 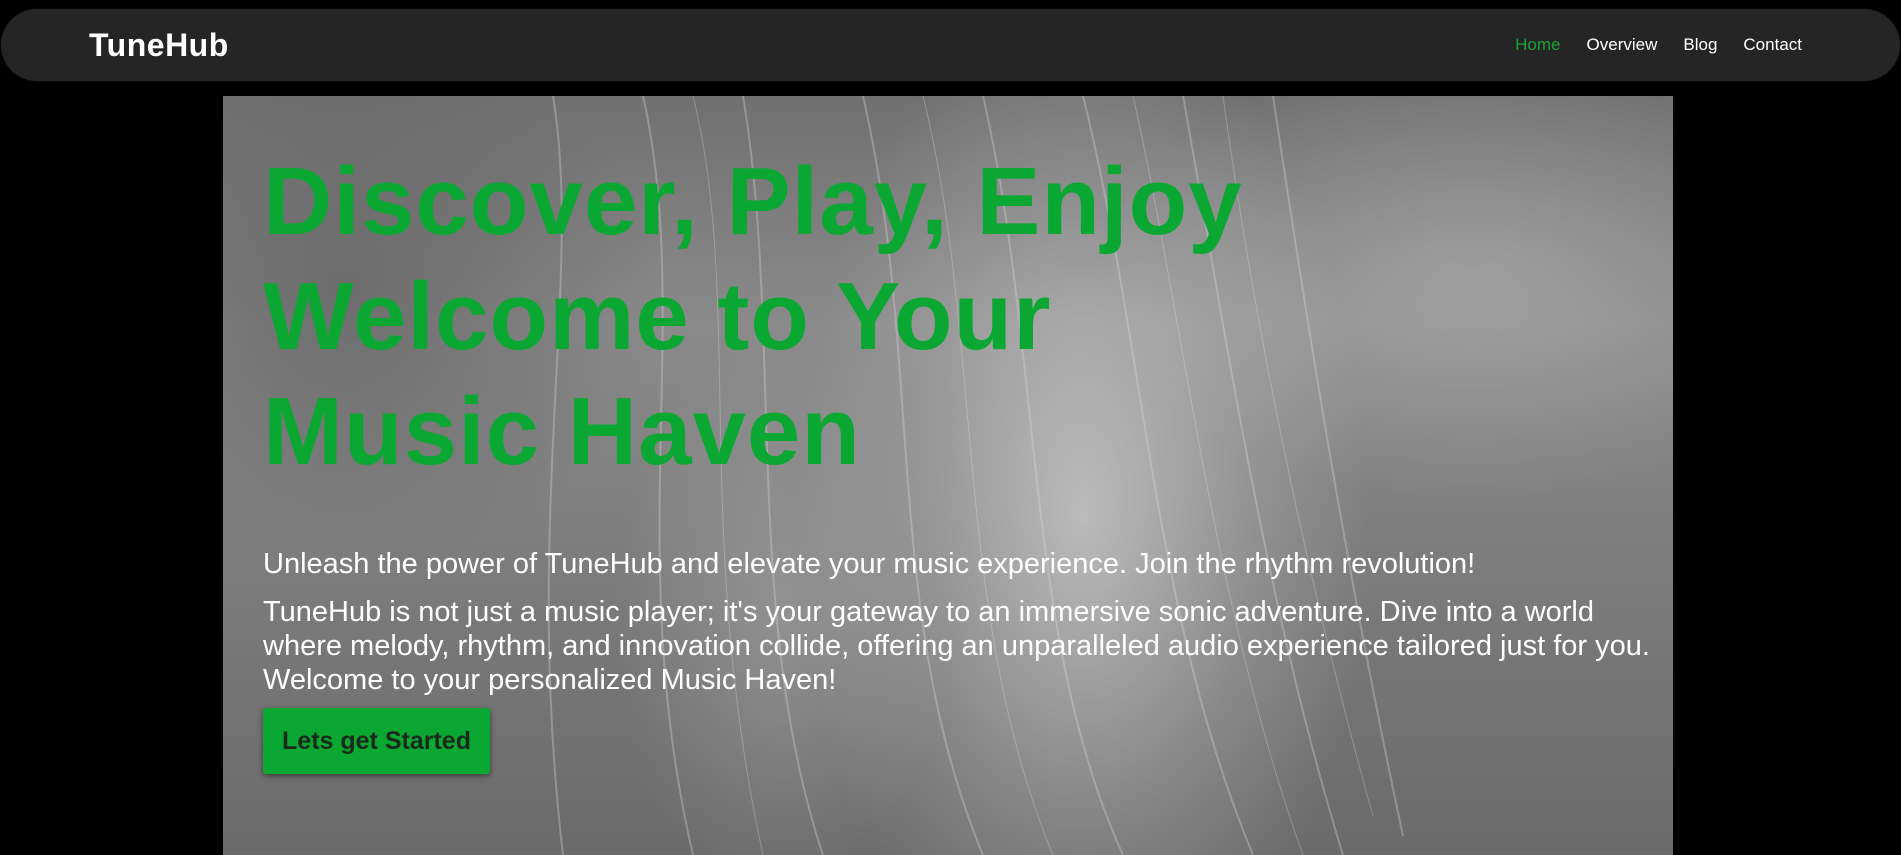 I want to click on headline-line-3: Music Haven, so click(x=562, y=431).